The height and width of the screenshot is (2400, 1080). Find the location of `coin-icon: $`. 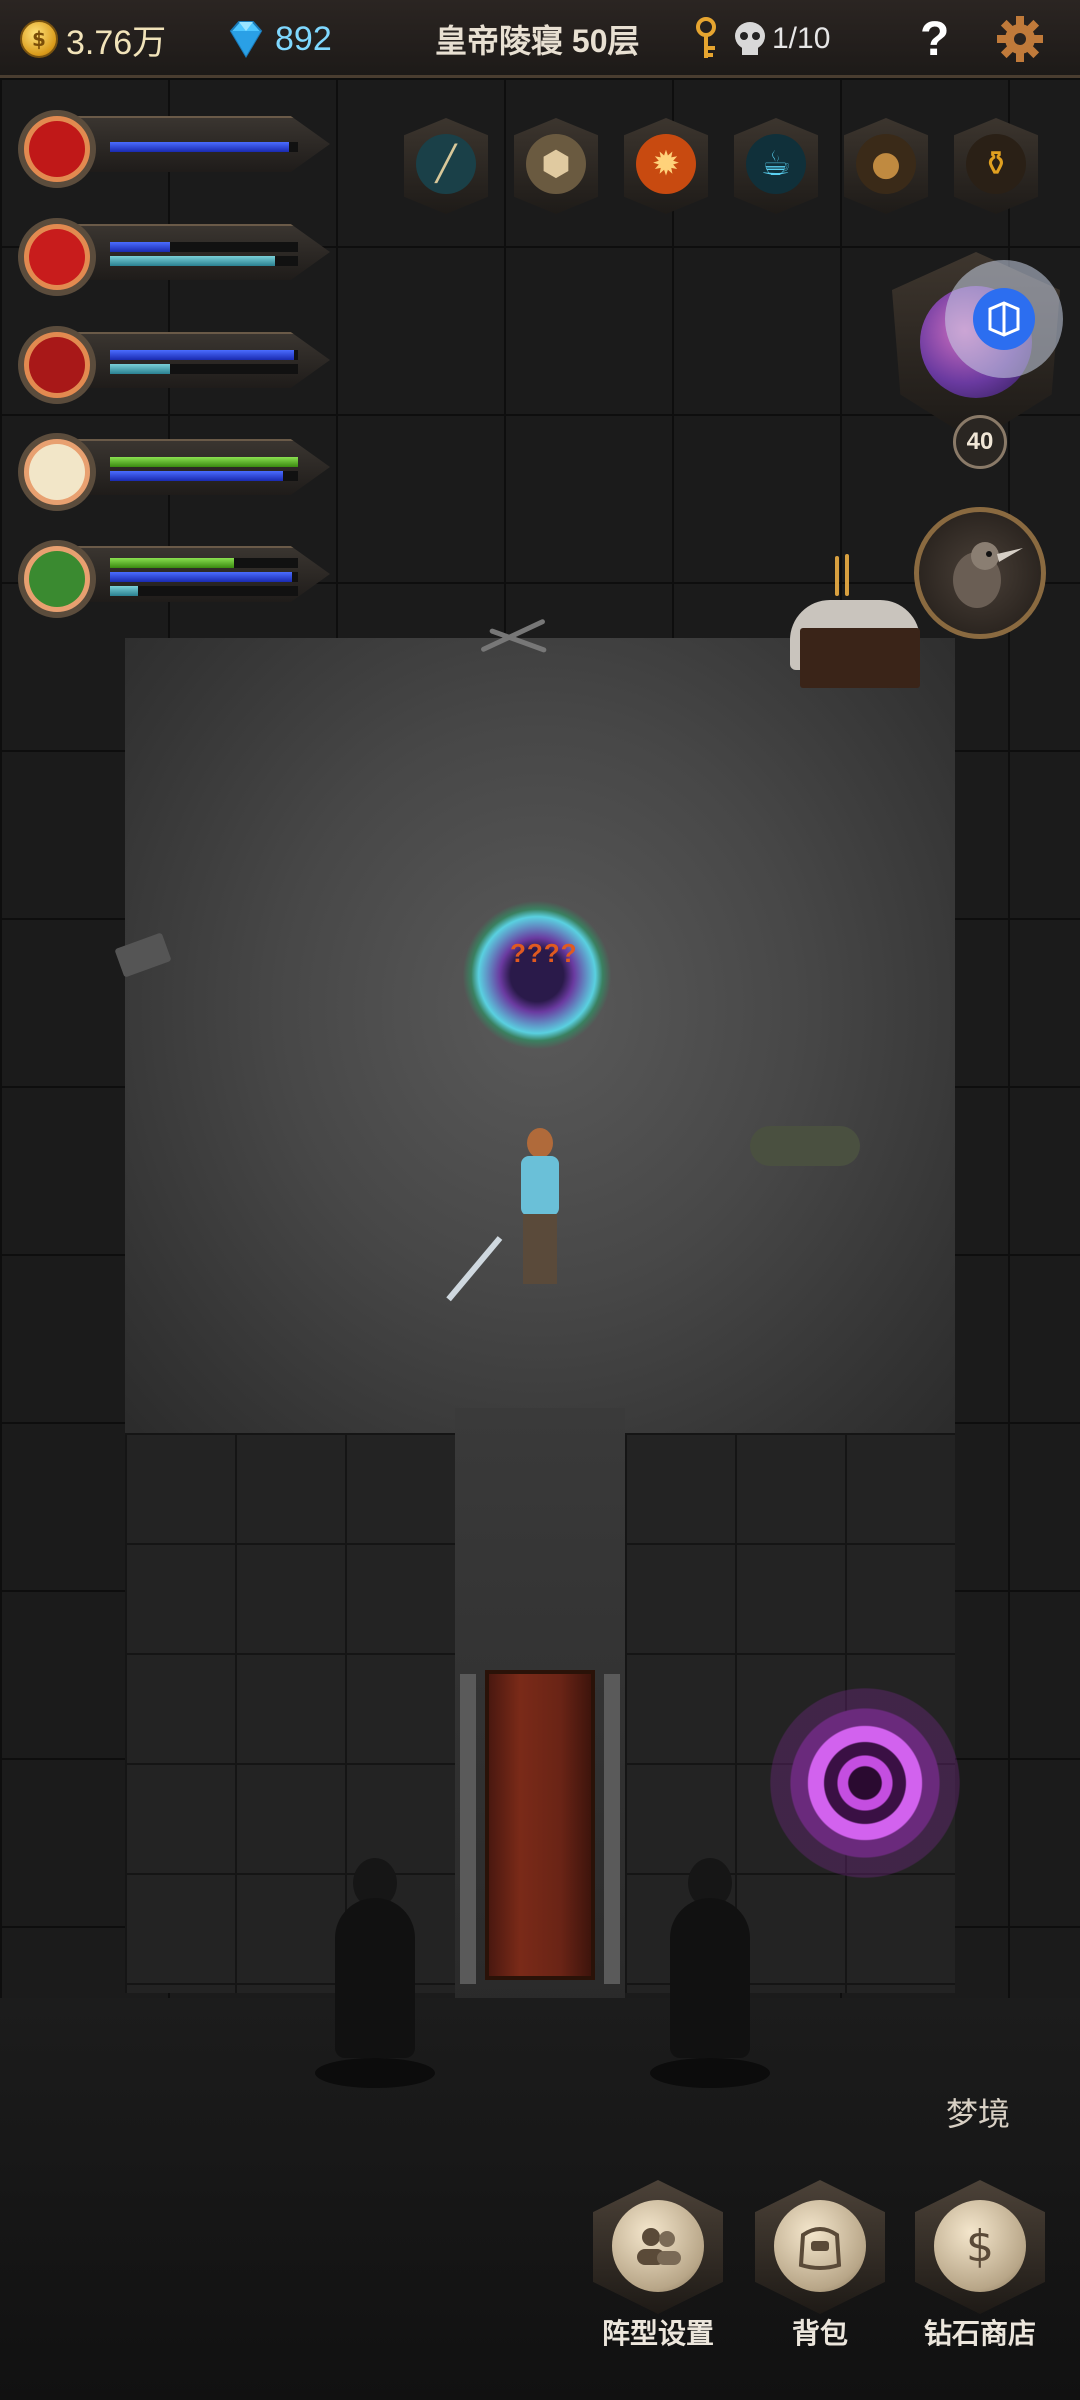

coin-icon: $ is located at coordinates (39, 39).